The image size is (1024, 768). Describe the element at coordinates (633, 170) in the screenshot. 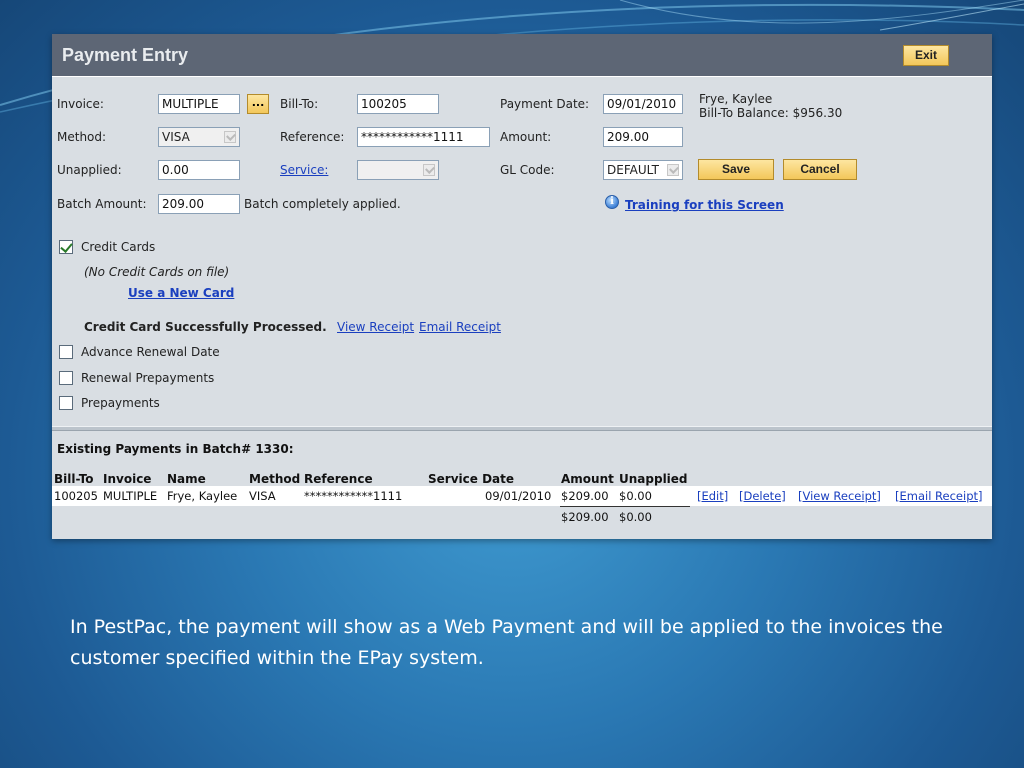

I see `glcode-value: DEFAULT` at that location.